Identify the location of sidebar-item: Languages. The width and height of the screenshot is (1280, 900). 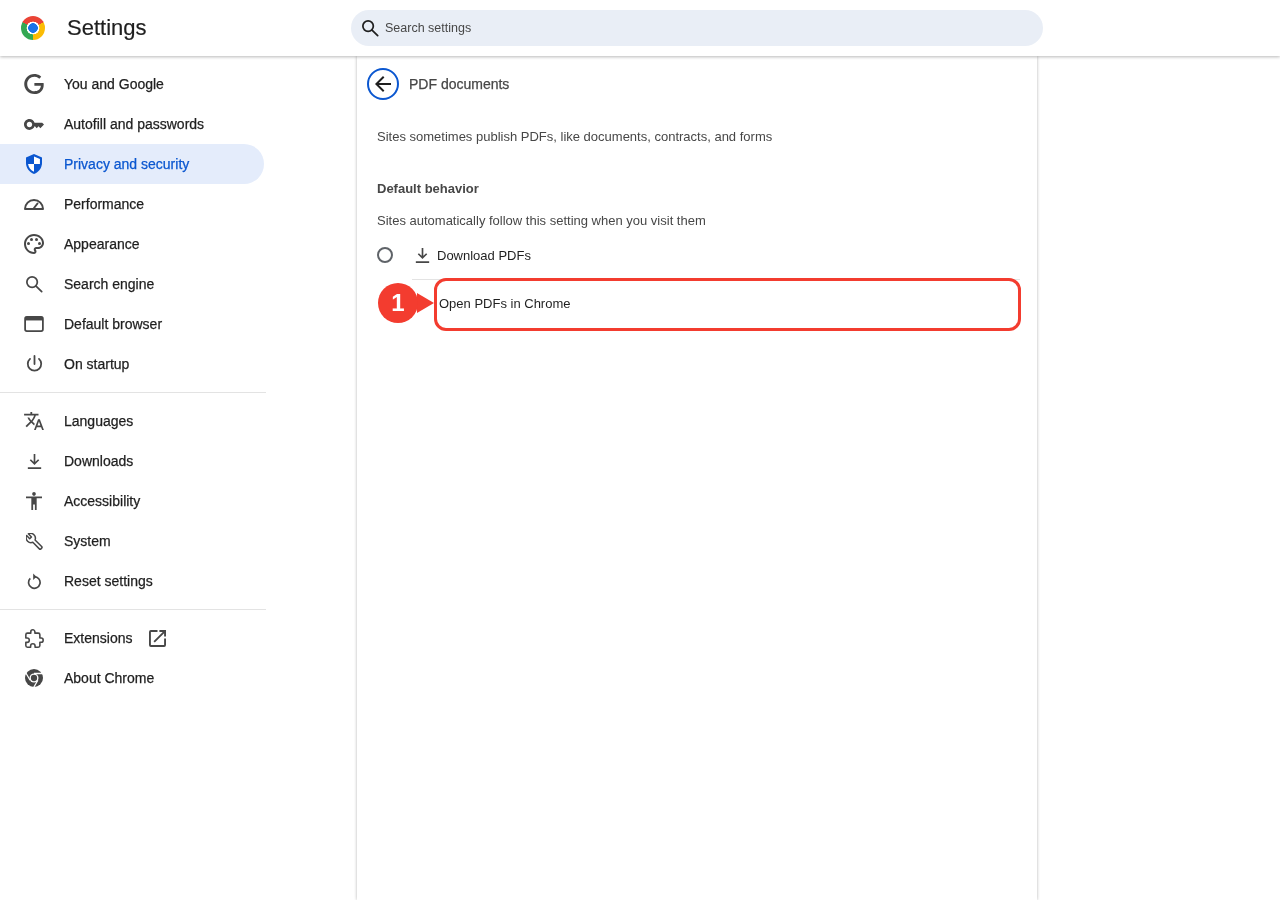
(132, 421).